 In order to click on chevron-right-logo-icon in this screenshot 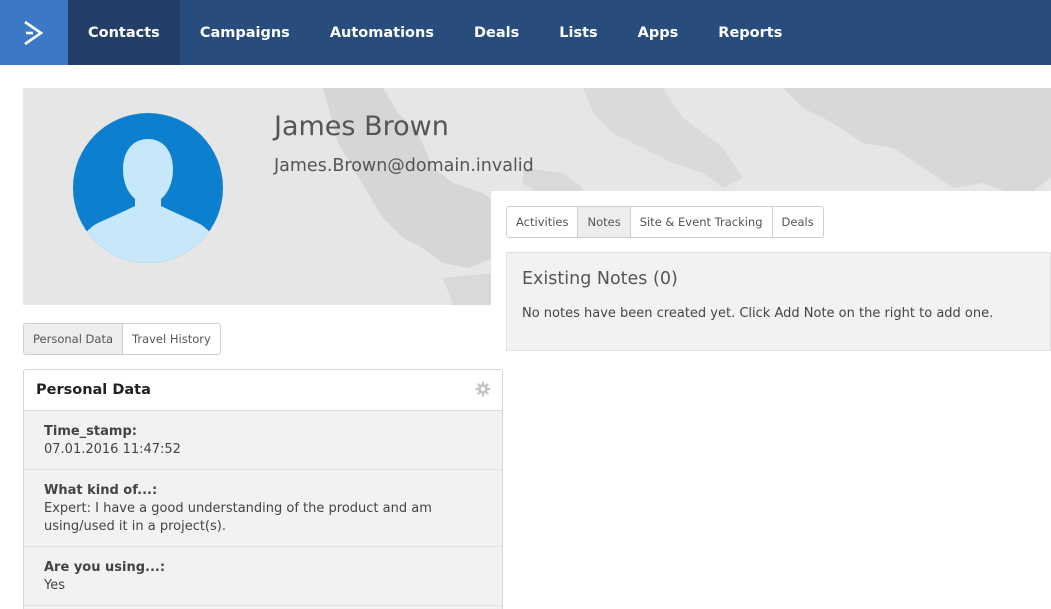, I will do `click(34, 32)`.